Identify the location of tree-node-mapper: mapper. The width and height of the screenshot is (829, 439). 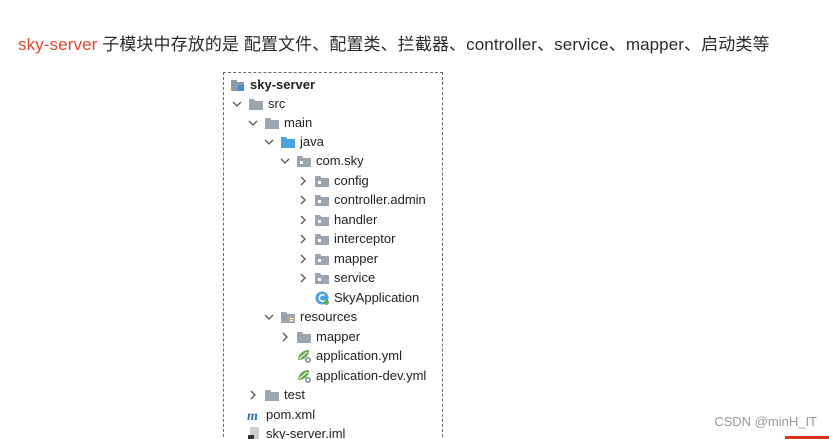
(337, 258).